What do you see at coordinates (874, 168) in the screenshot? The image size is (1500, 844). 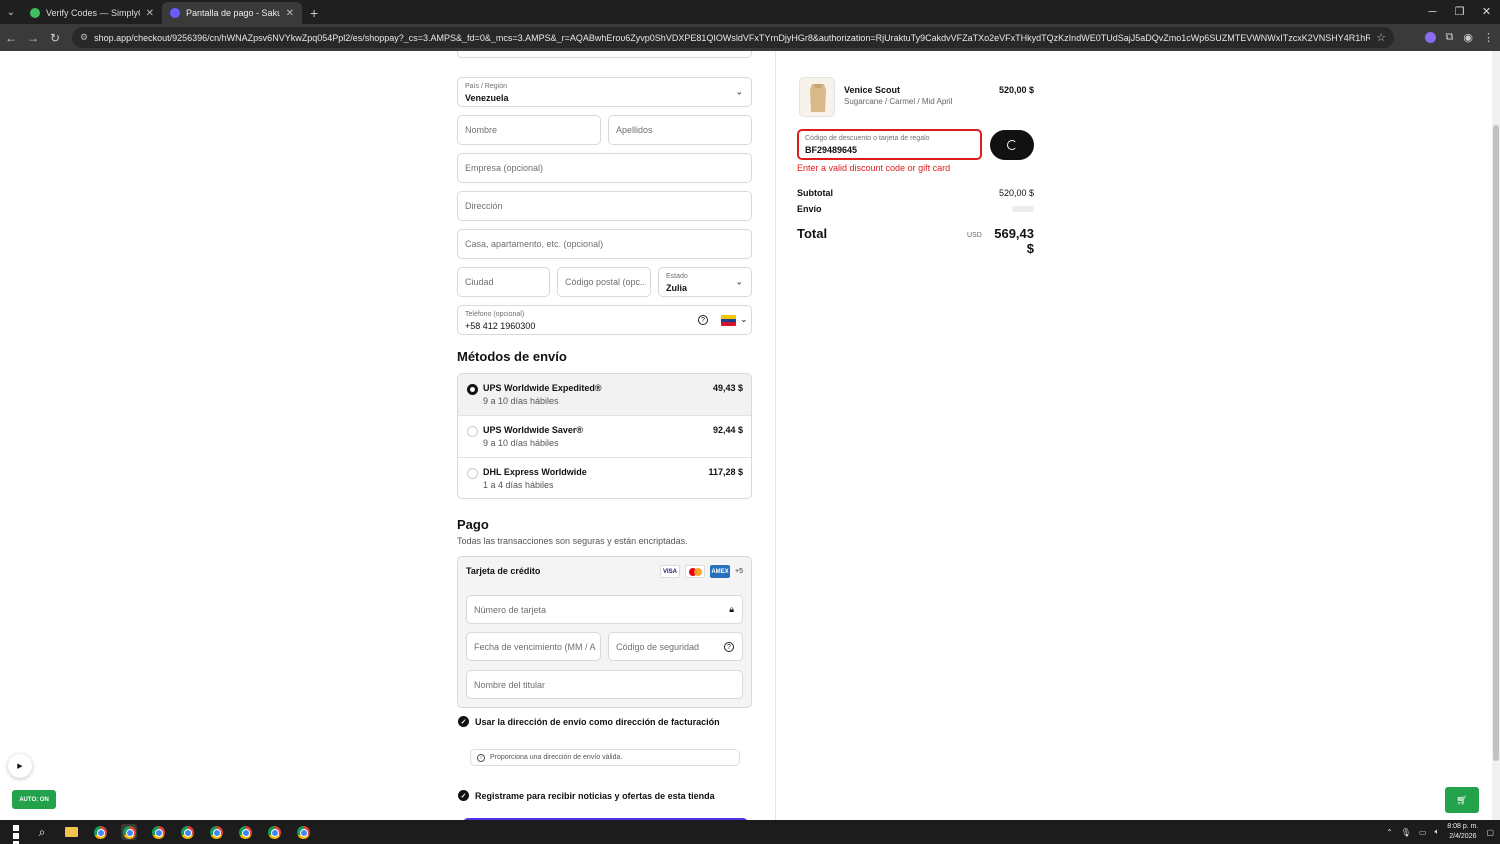 I see `discount-error-message: Enter a valid discount code or gift card` at bounding box center [874, 168].